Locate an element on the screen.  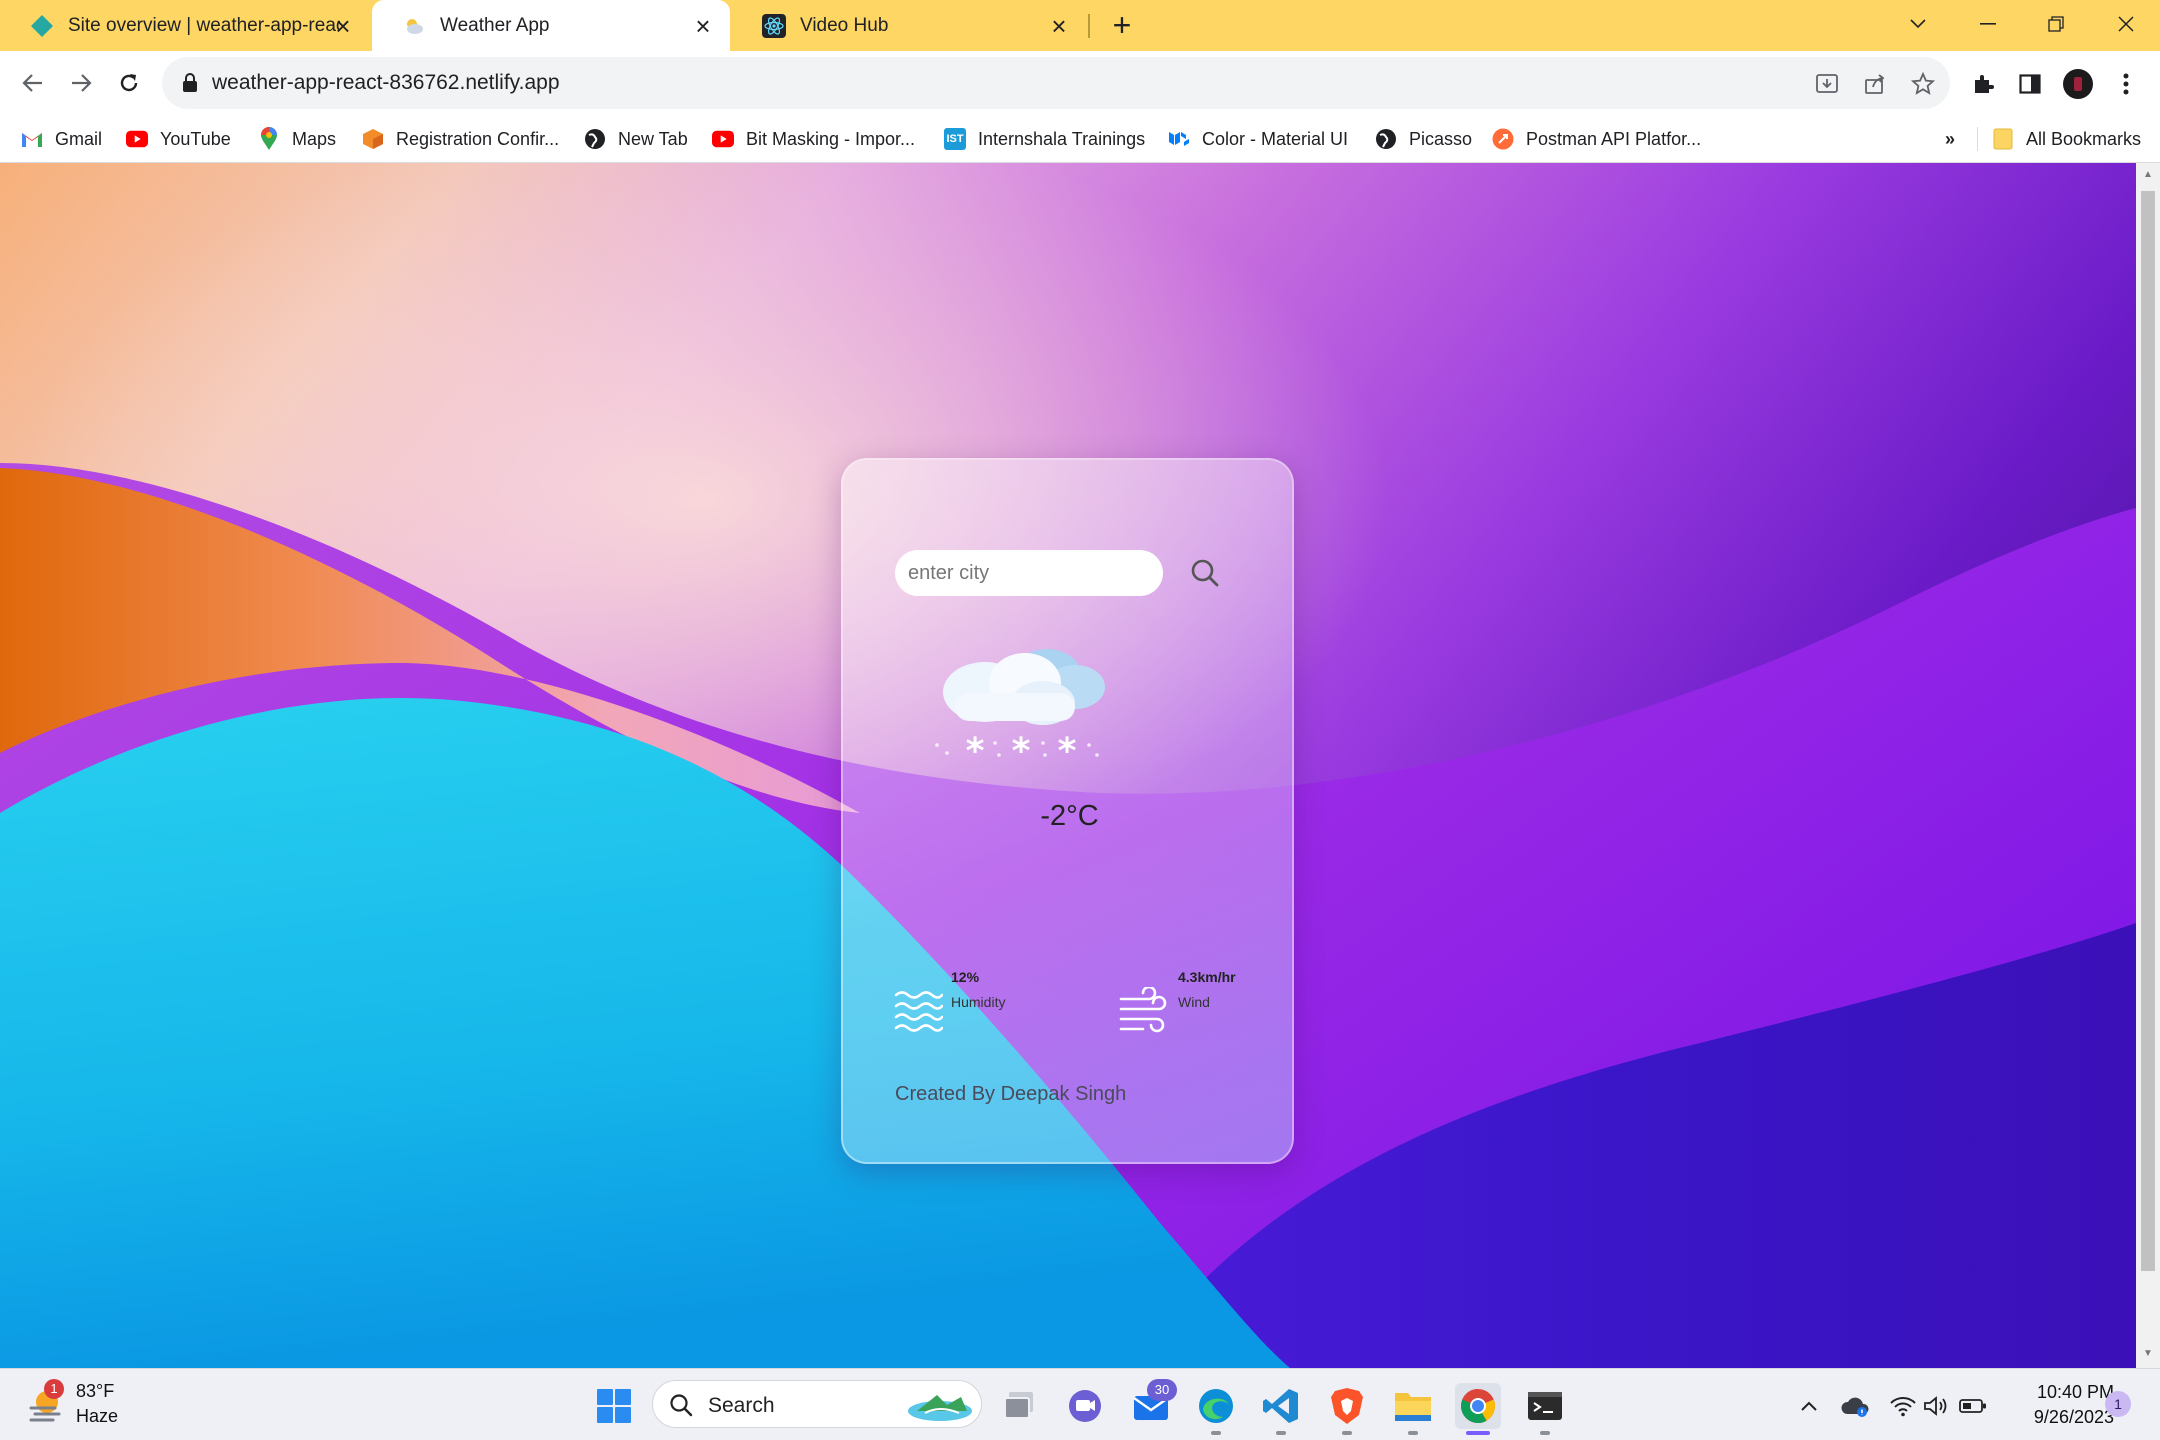
gmail-icon is located at coordinates (32, 139).